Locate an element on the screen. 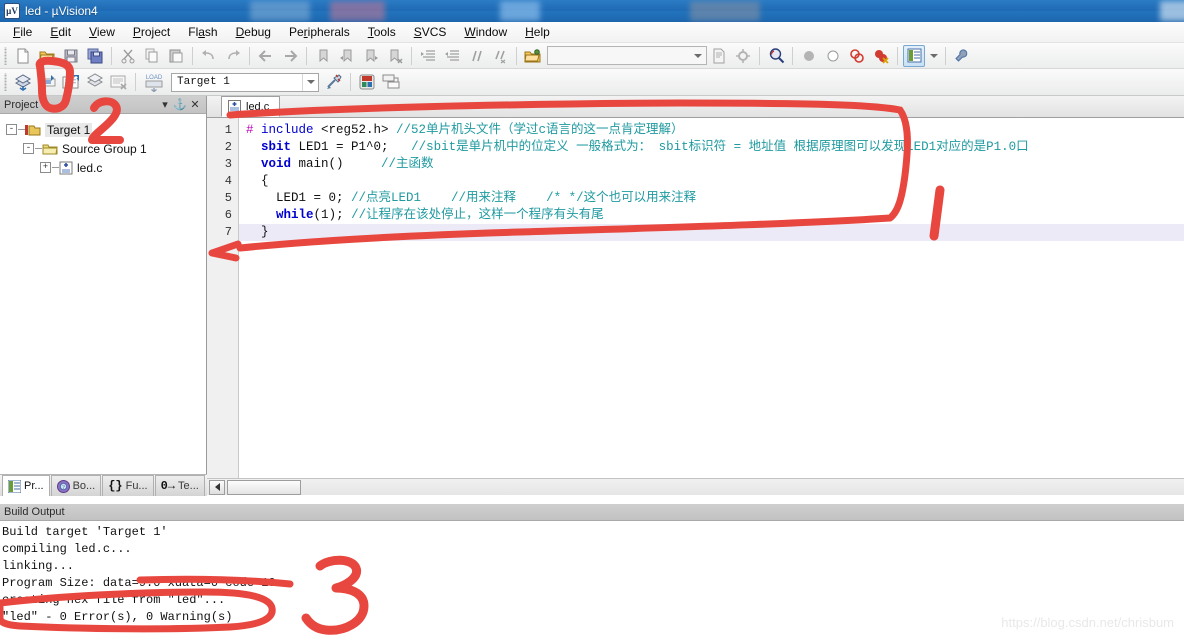  uncomment-icon is located at coordinates (500, 56).